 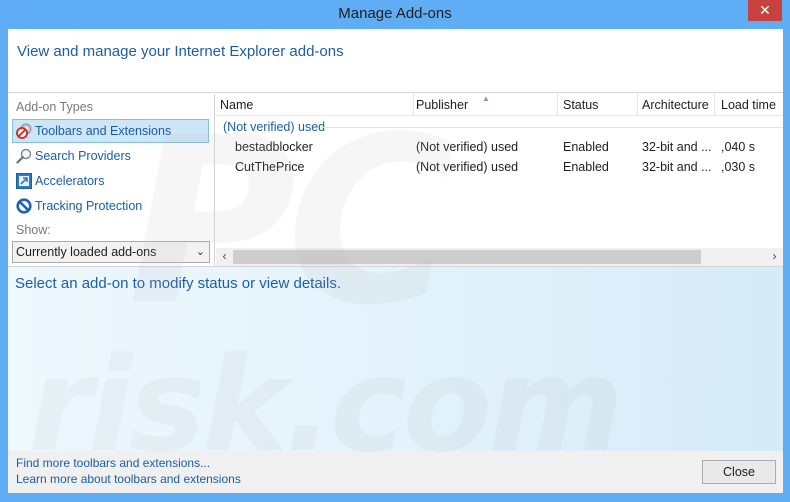 What do you see at coordinates (738, 167) in the screenshot?
I see `cell-load-time: ,030 s` at bounding box center [738, 167].